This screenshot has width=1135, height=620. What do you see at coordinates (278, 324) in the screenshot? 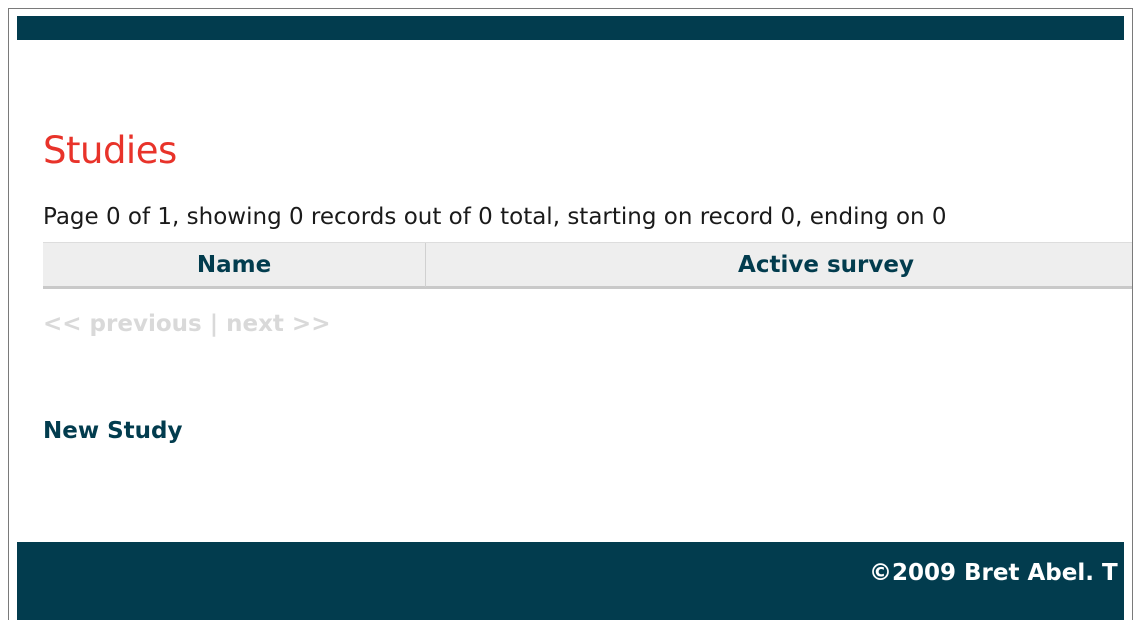
I see `next-page-link: next >>` at bounding box center [278, 324].